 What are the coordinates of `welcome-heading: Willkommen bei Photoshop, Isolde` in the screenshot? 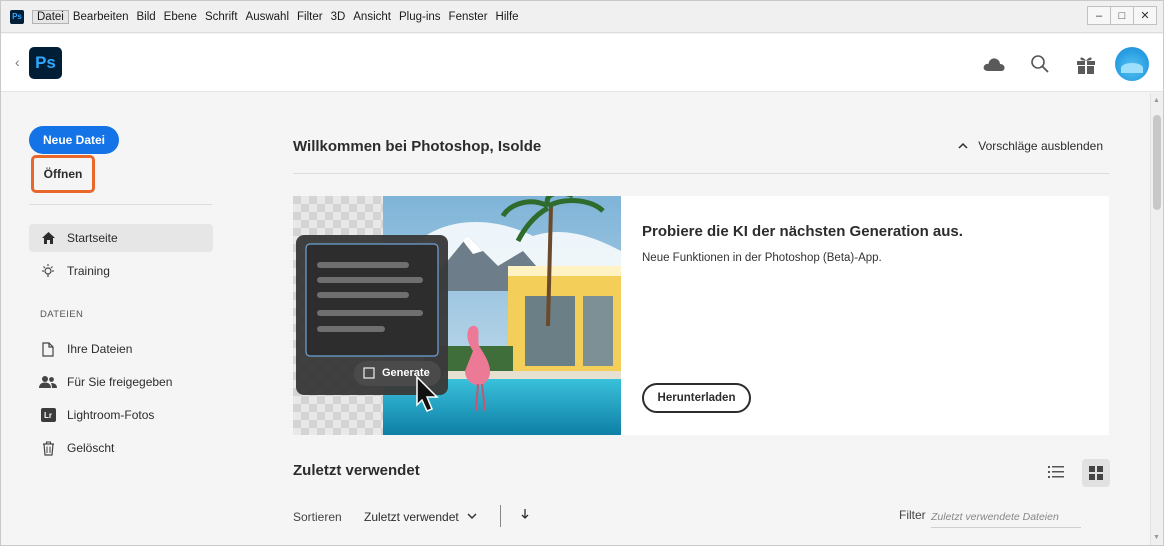 It's located at (417, 146).